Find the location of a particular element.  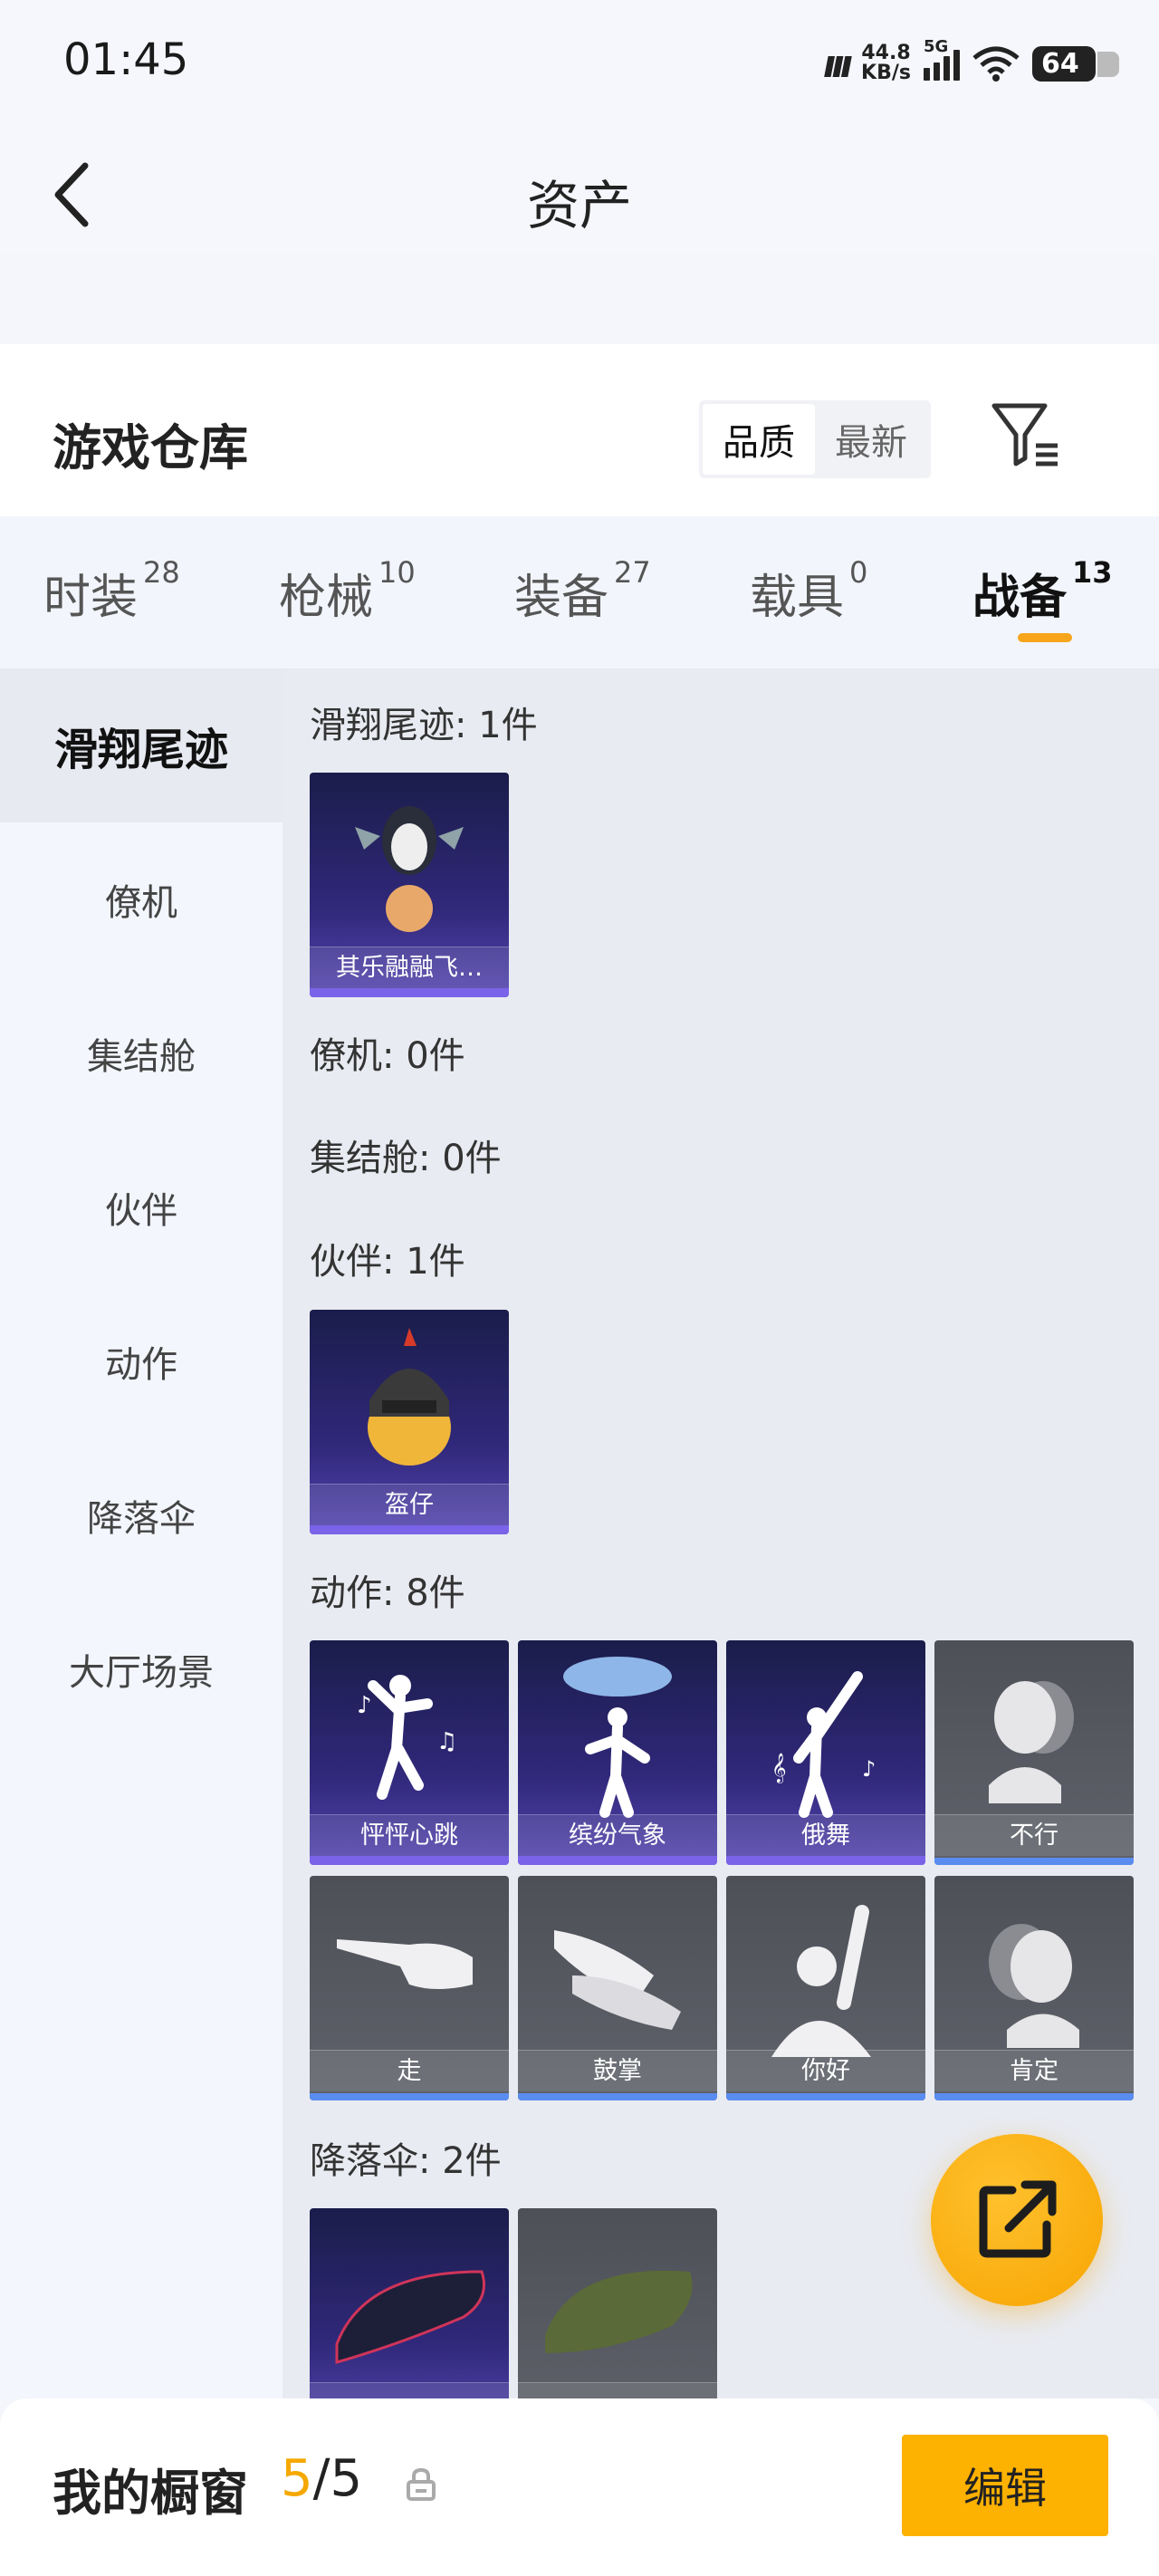

head-shake-icon is located at coordinates (1032, 1742).